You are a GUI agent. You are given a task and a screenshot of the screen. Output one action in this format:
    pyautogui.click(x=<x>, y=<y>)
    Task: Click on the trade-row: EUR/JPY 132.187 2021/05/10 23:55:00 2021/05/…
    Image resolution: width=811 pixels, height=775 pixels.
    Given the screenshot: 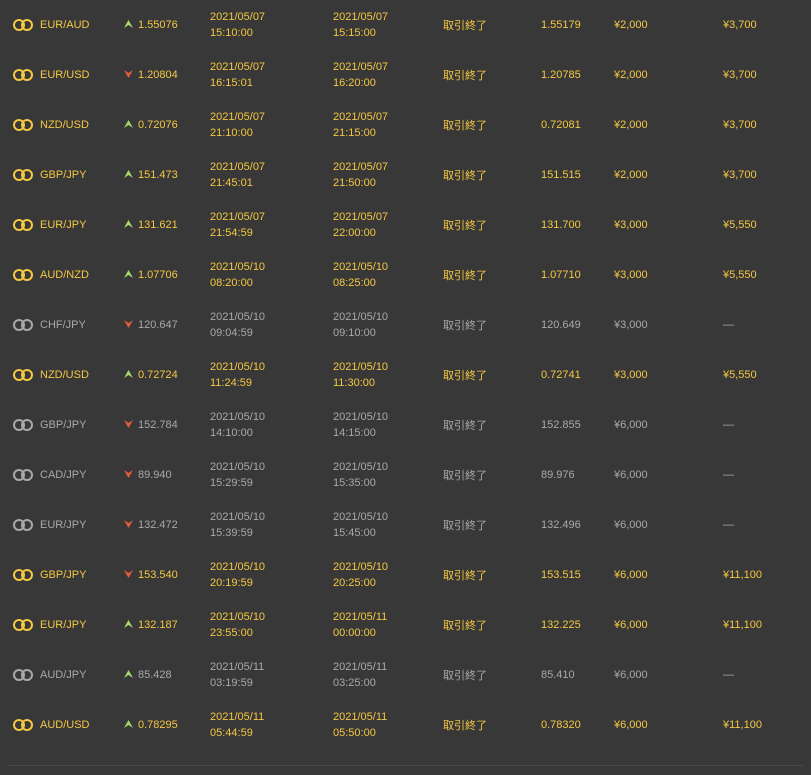 What is the action you would take?
    pyautogui.click(x=405, y=625)
    